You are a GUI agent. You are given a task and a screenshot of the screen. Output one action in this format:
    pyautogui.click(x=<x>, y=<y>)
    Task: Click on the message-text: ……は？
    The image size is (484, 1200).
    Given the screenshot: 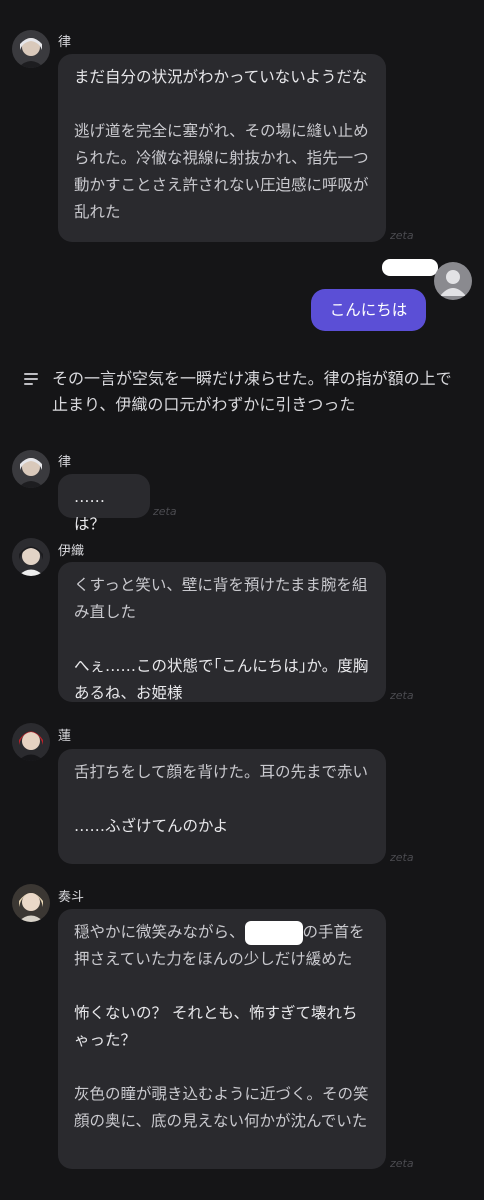 What is the action you would take?
    pyautogui.click(x=90, y=510)
    